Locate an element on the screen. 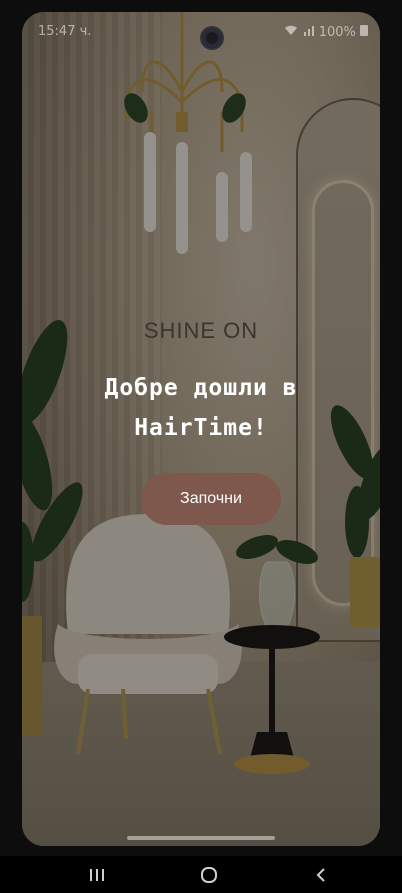 Image resolution: width=402 pixels, height=893 pixels. battery-icon is located at coordinates (364, 32).